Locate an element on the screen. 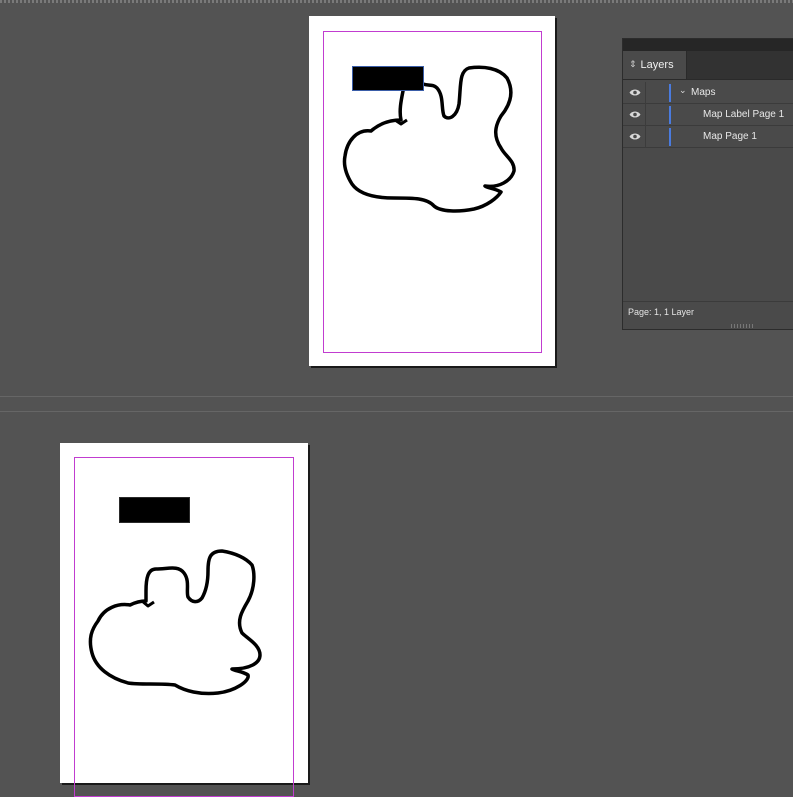 This screenshot has height=797, width=793. layer-name: Map Label Page 1 is located at coordinates (743, 114).